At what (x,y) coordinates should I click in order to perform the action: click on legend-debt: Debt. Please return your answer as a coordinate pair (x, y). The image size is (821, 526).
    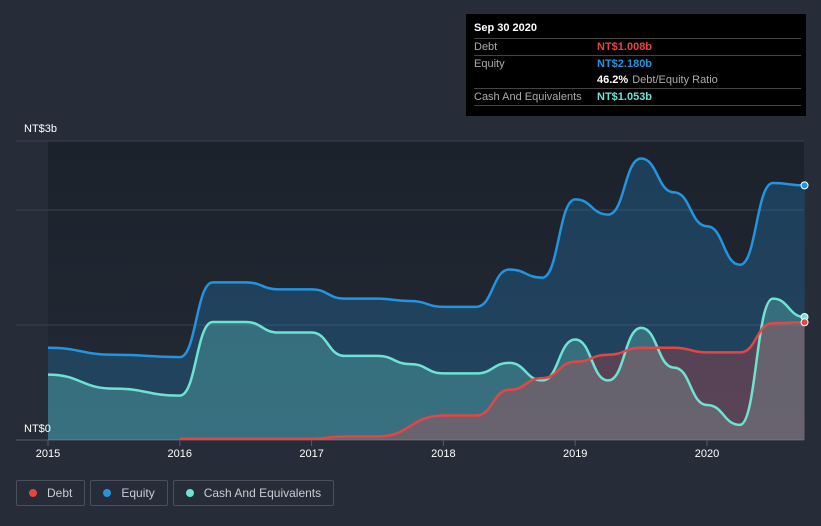
    Looking at the image, I should click on (51, 493).